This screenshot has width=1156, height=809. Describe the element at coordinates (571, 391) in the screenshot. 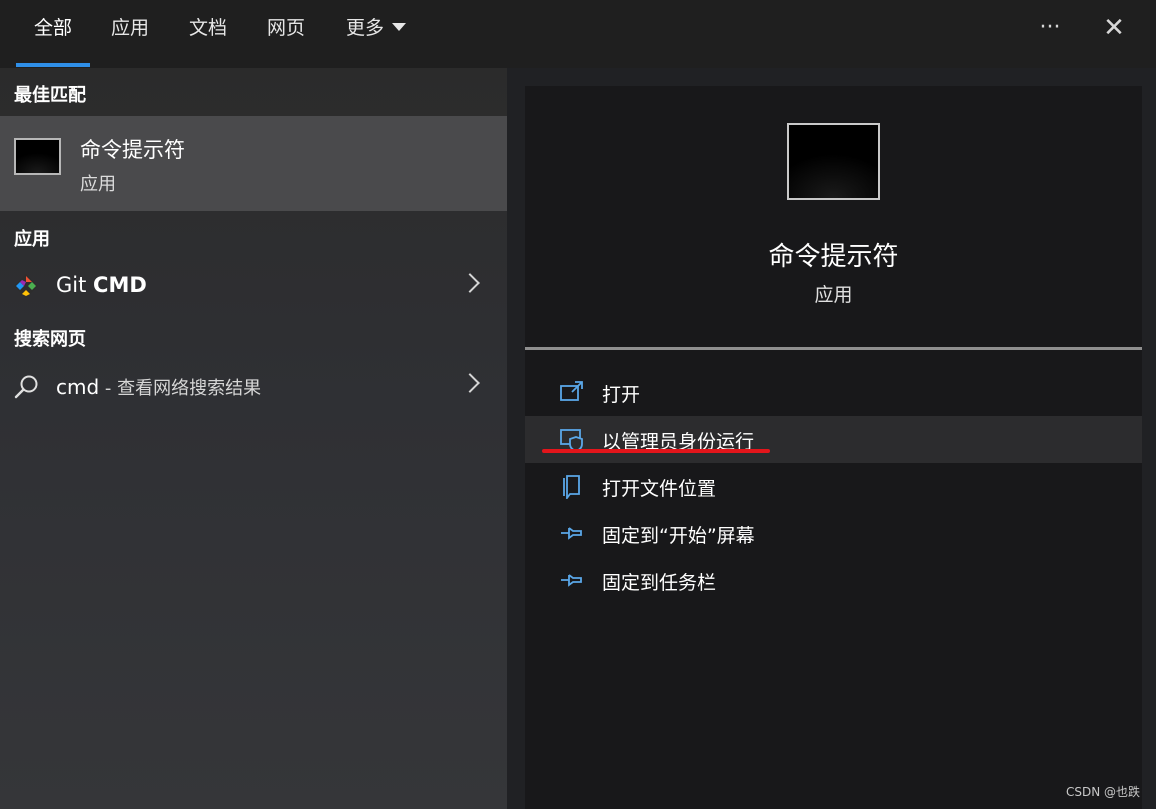

I see `open-icon` at that location.